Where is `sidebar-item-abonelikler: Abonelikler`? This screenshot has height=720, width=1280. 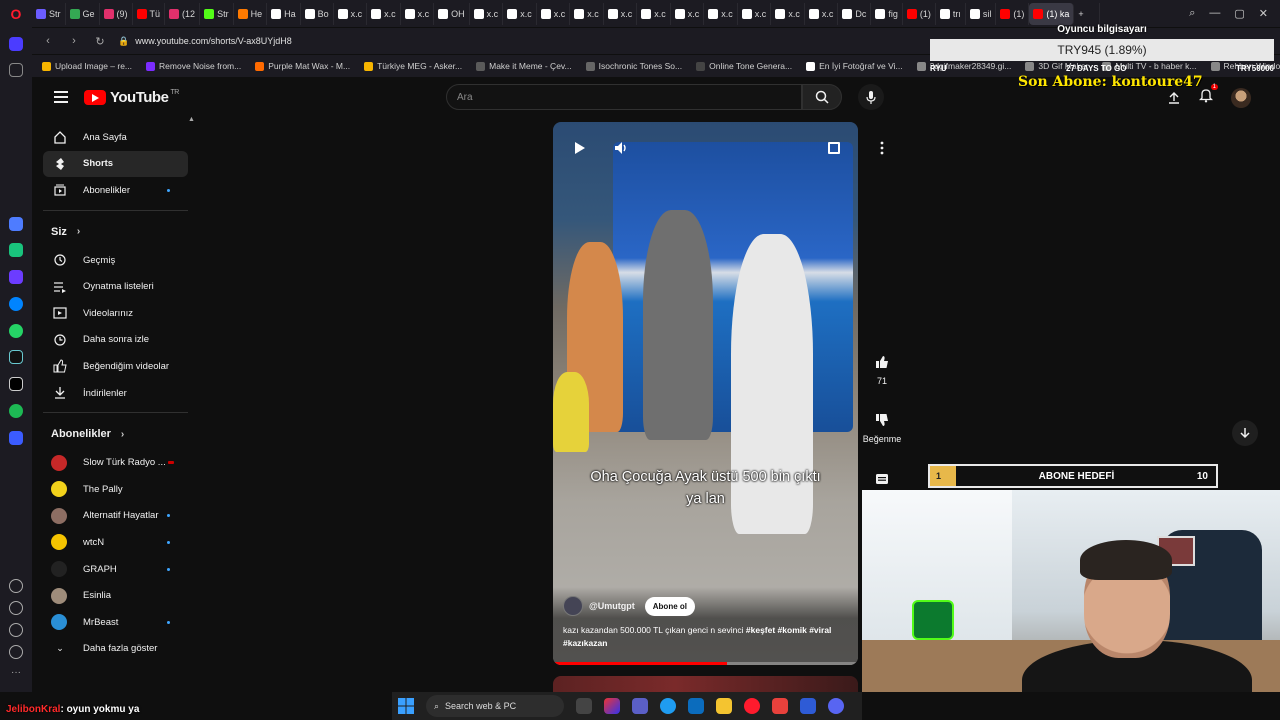
sidebar-item-abonelikler: Abonelikler is located at coordinates (115, 190).